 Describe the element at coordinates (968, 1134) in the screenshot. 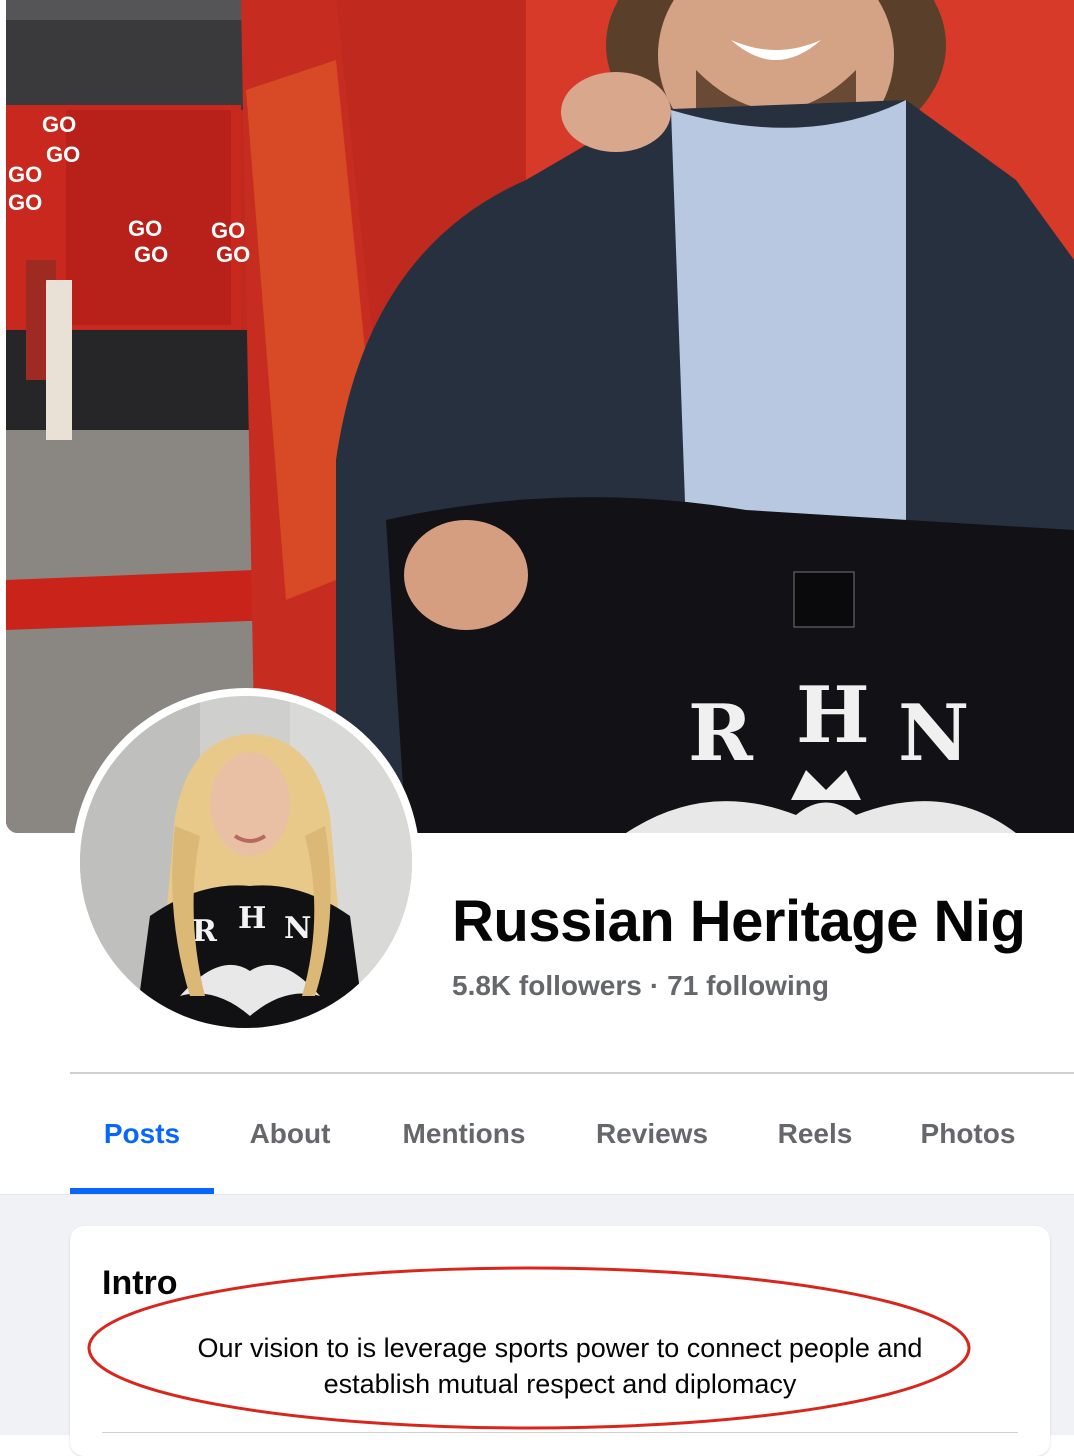

I see `tab-photos: Photos` at that location.